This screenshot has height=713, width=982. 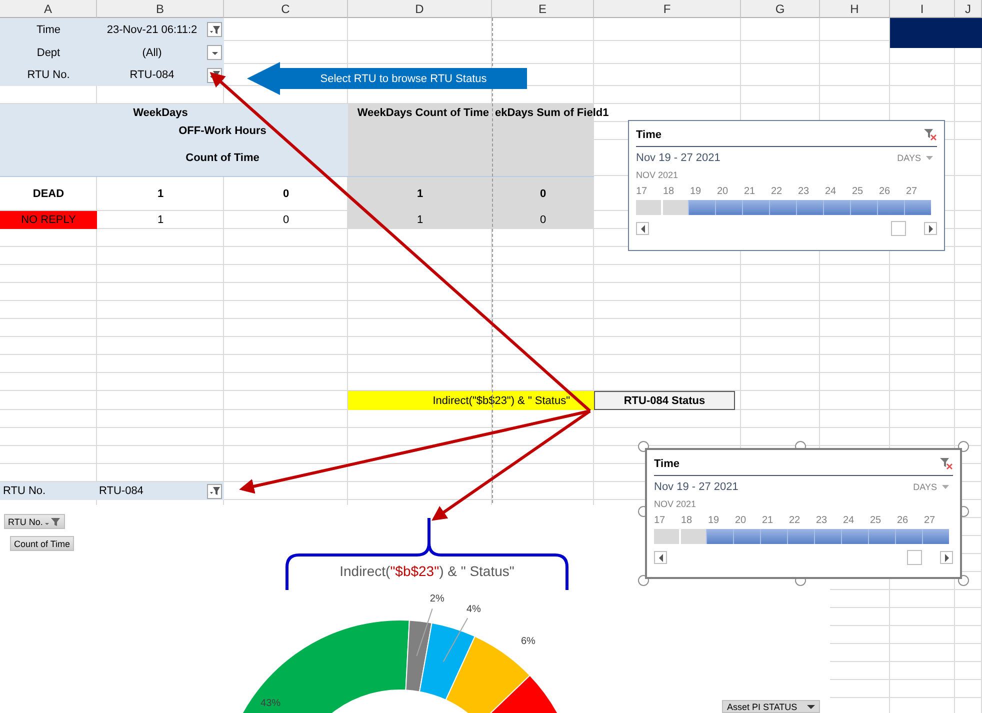 What do you see at coordinates (286, 9) in the screenshot?
I see `column-header: C` at bounding box center [286, 9].